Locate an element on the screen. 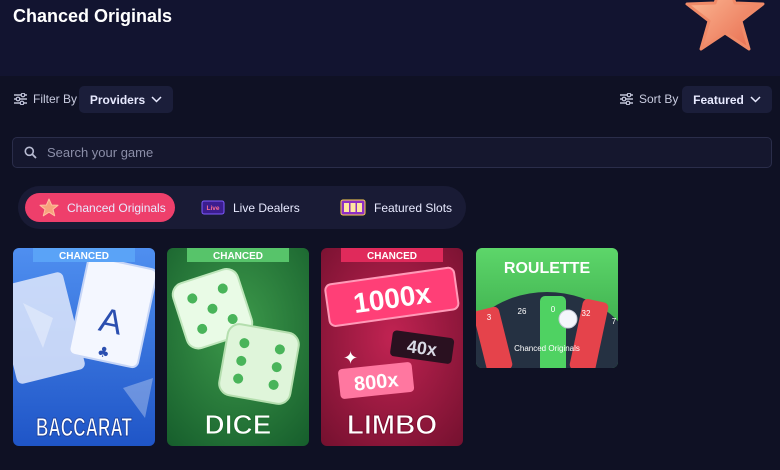  roulette-number: 3 is located at coordinates (489, 317).